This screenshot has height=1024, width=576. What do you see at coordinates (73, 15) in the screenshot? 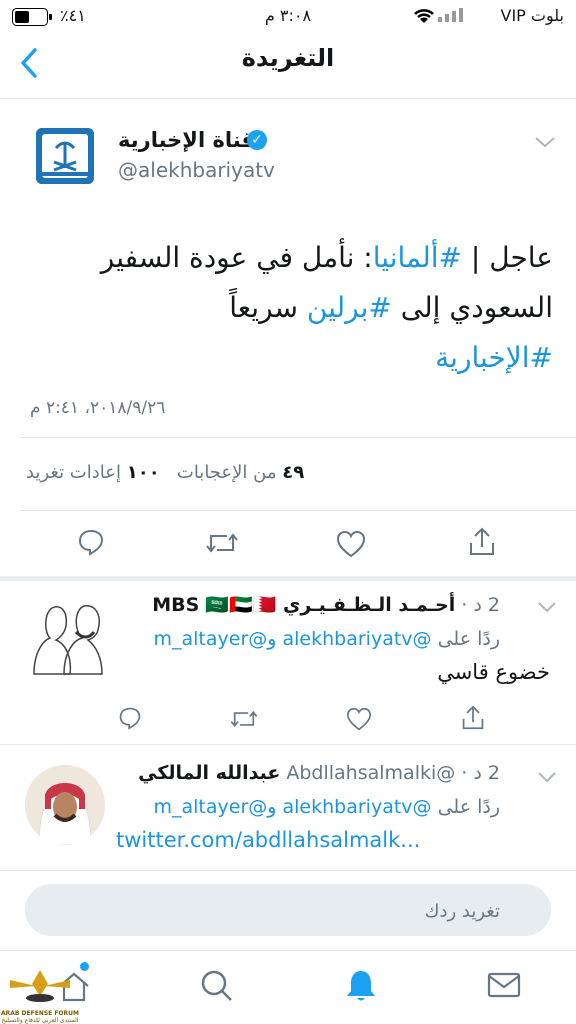
I see `battery-percent: ٪٤١` at bounding box center [73, 15].